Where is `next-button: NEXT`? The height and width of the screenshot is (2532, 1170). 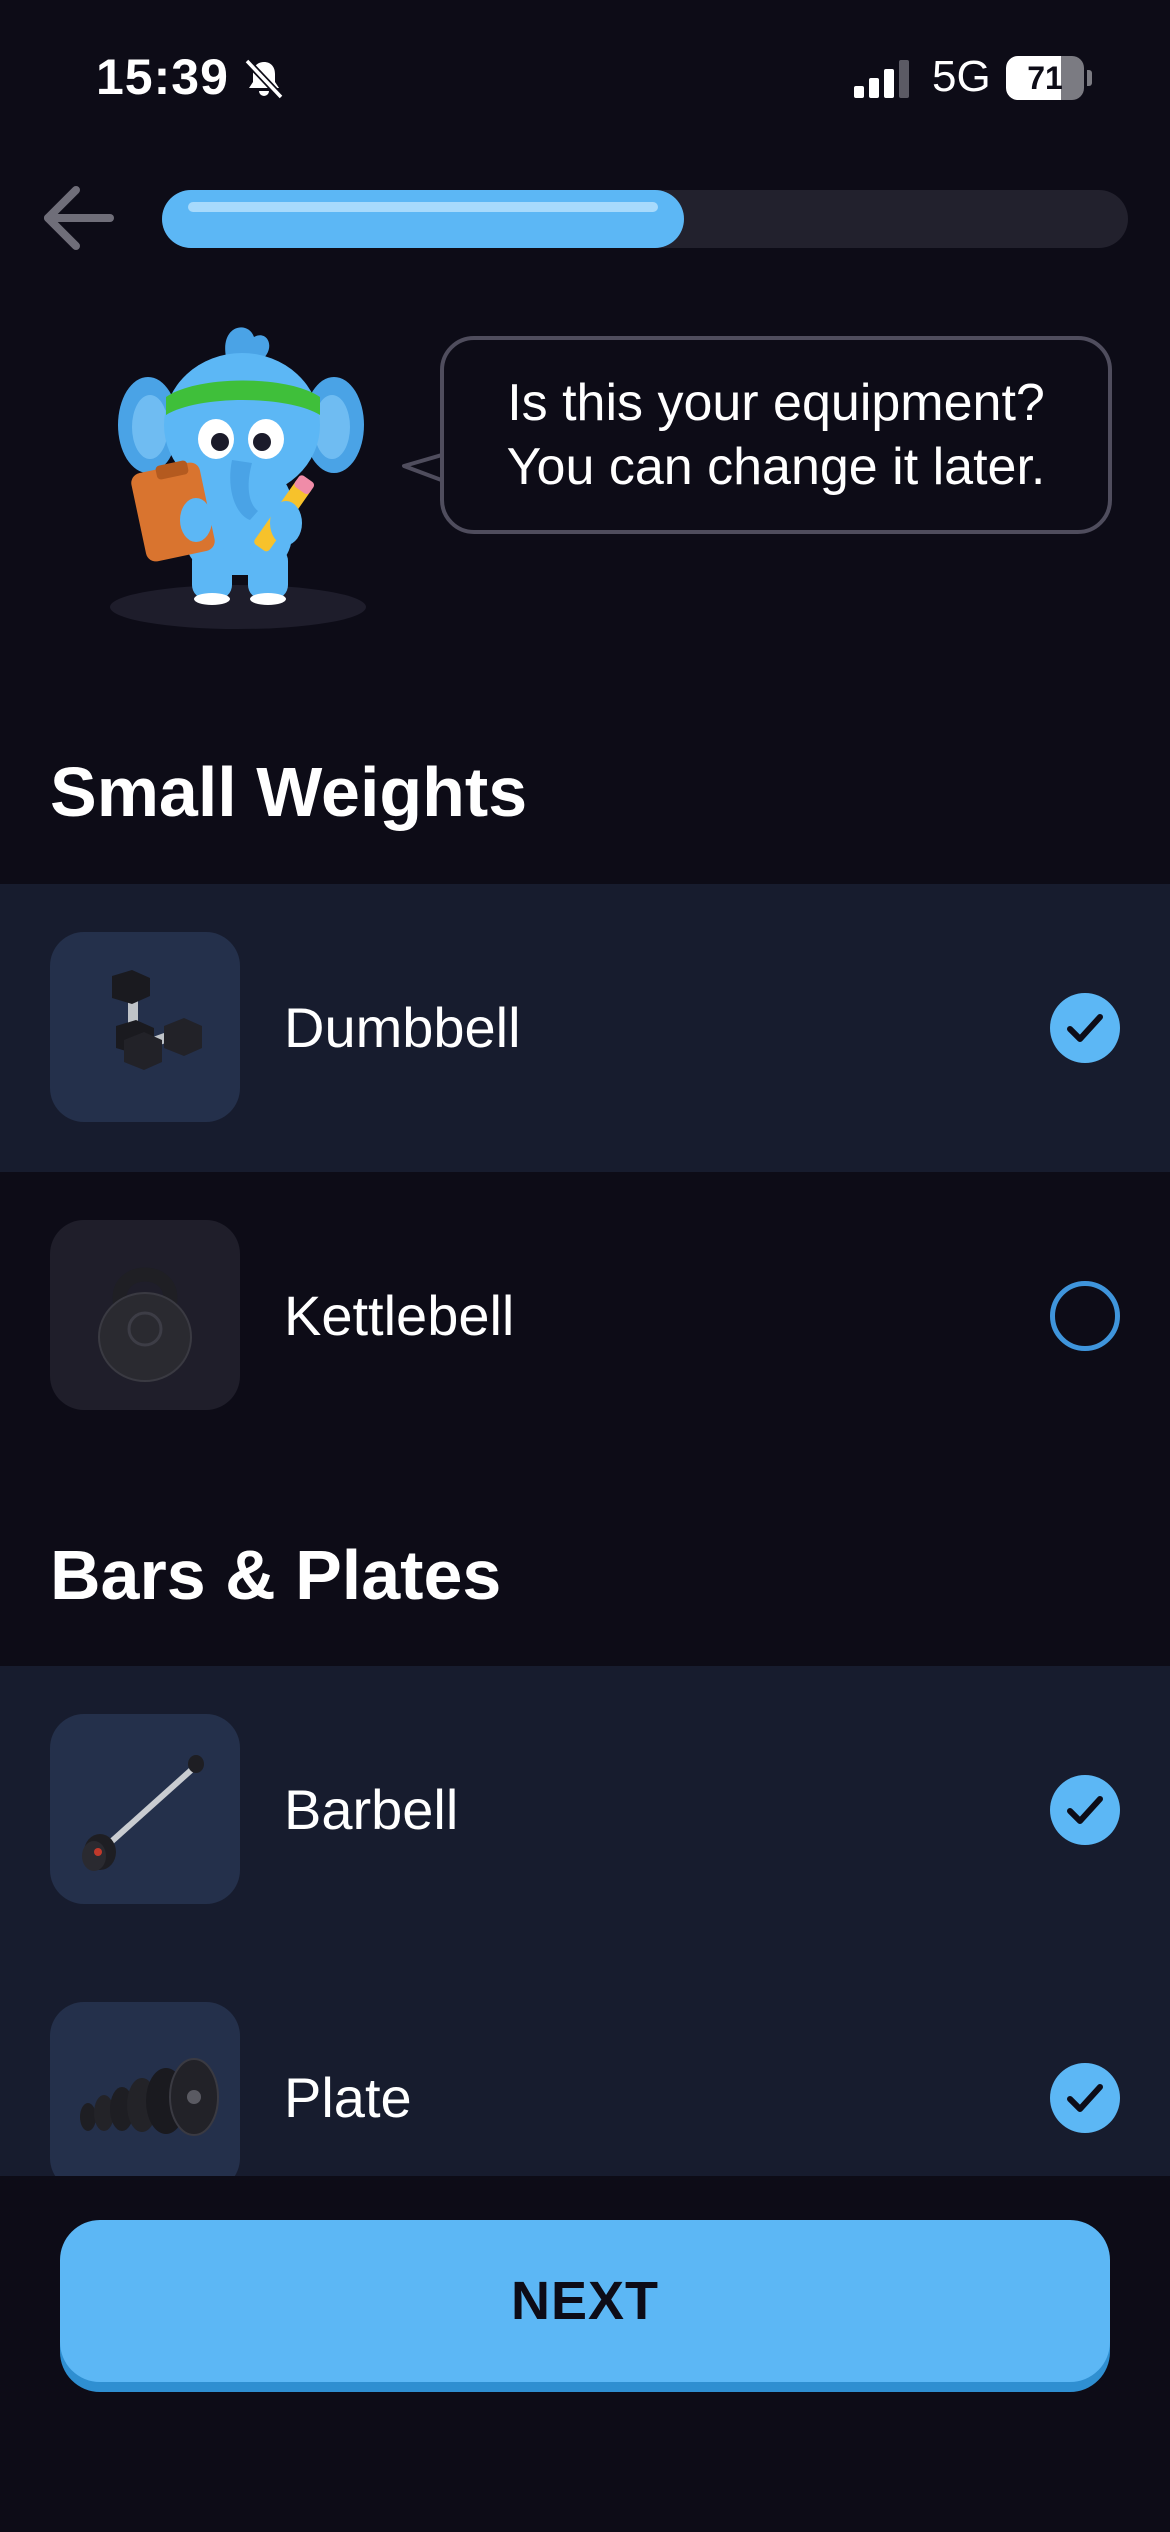 next-button: NEXT is located at coordinates (585, 2301).